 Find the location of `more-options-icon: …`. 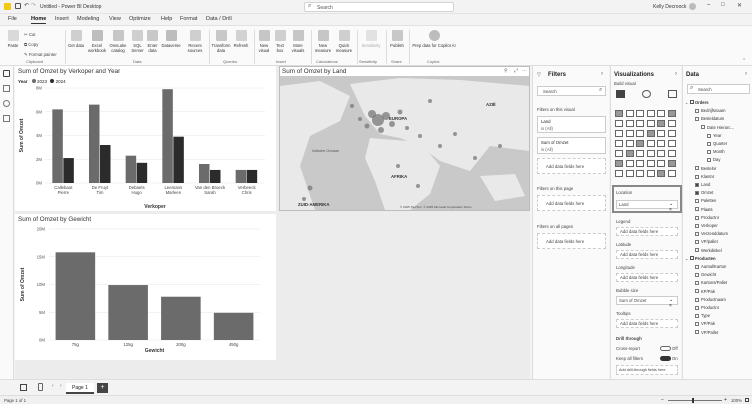

more-options-icon: … is located at coordinates (524, 70).